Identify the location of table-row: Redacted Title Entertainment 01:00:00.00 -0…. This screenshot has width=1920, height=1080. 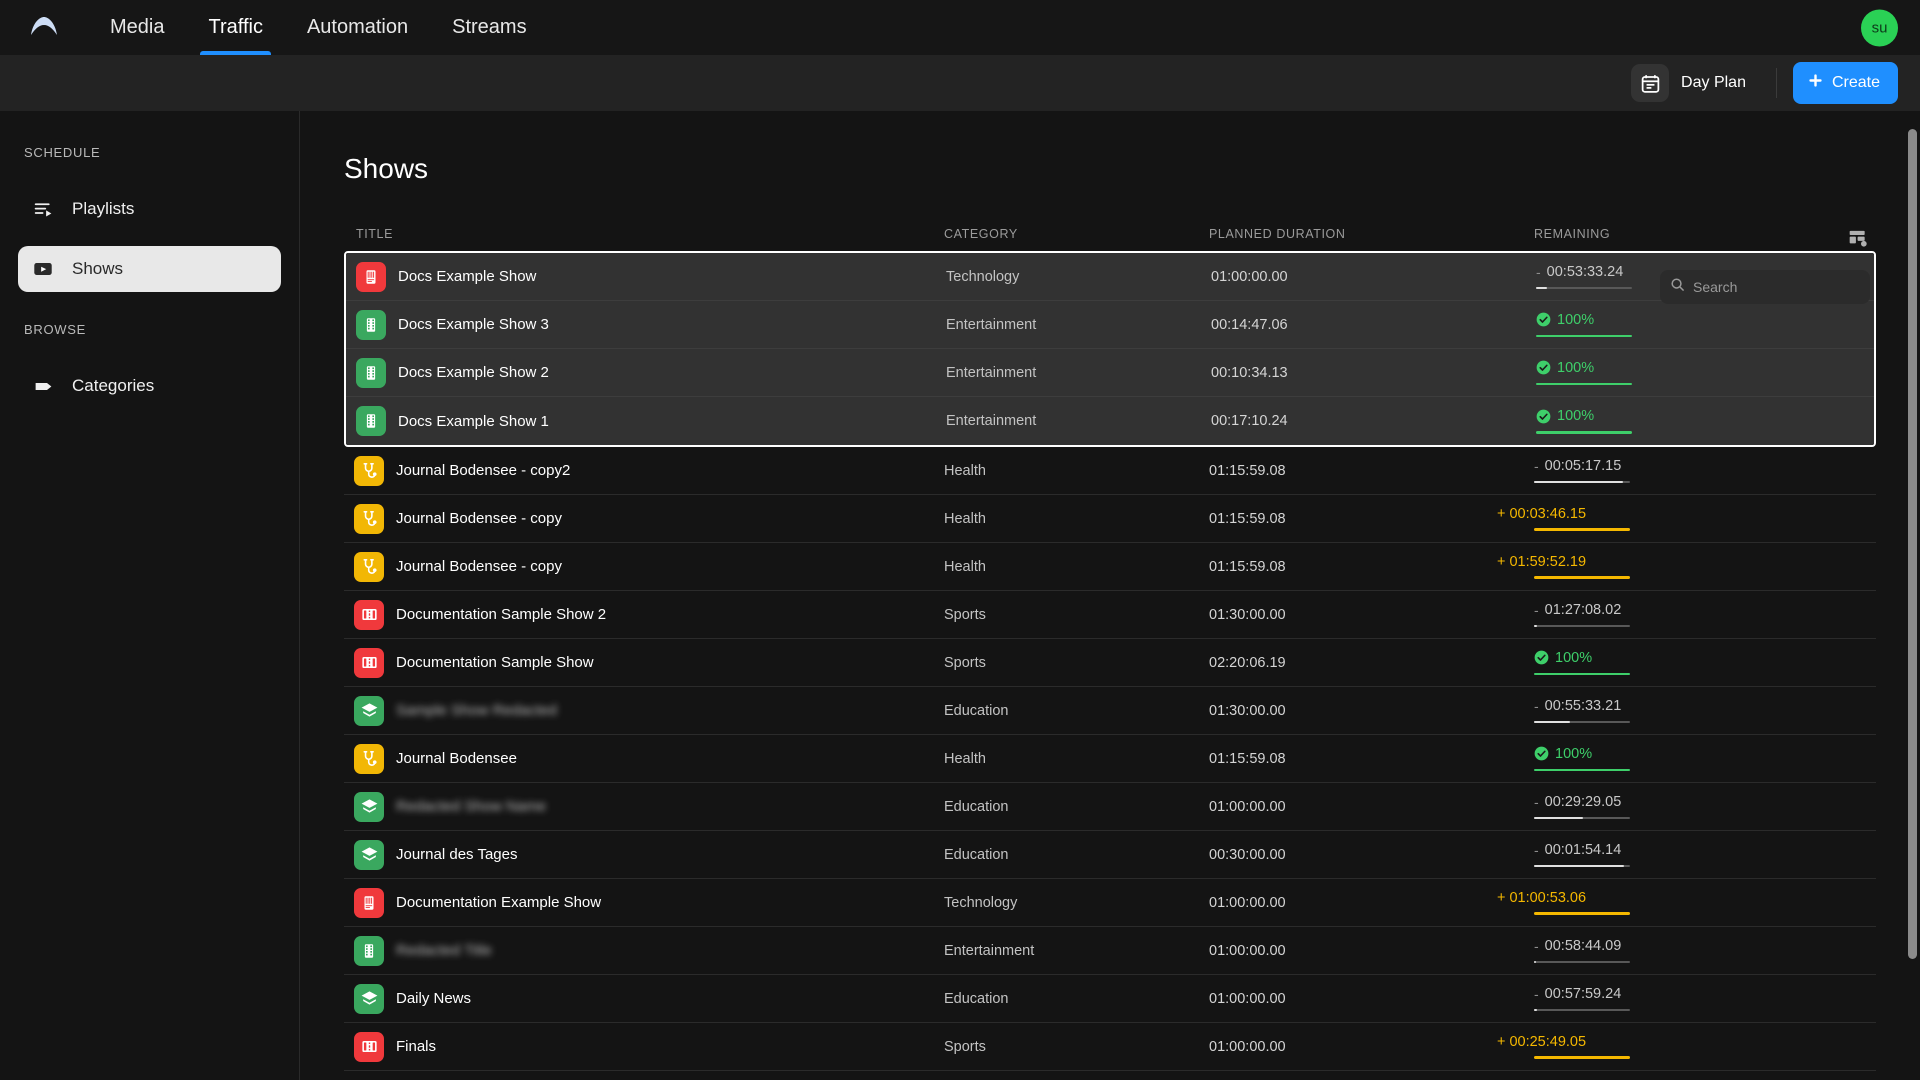
(1110, 951).